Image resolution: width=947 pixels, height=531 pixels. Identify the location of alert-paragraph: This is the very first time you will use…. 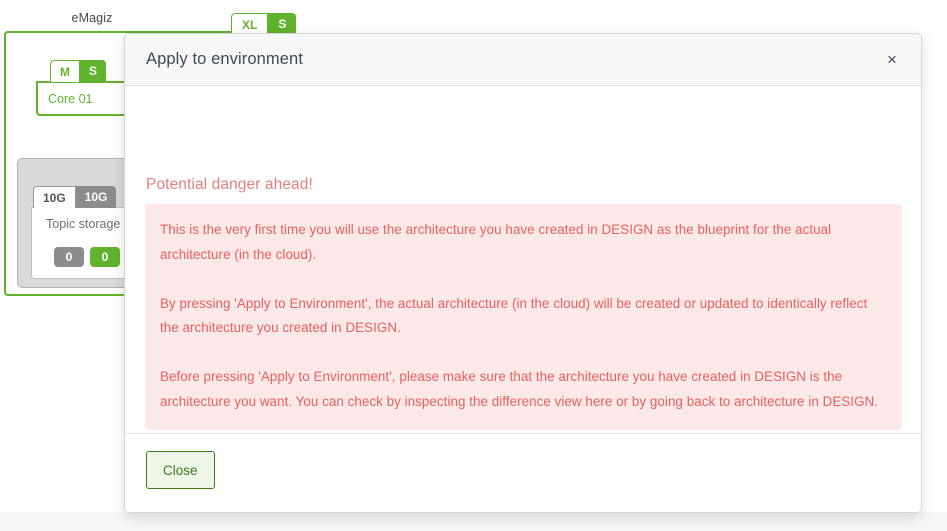
(496, 242).